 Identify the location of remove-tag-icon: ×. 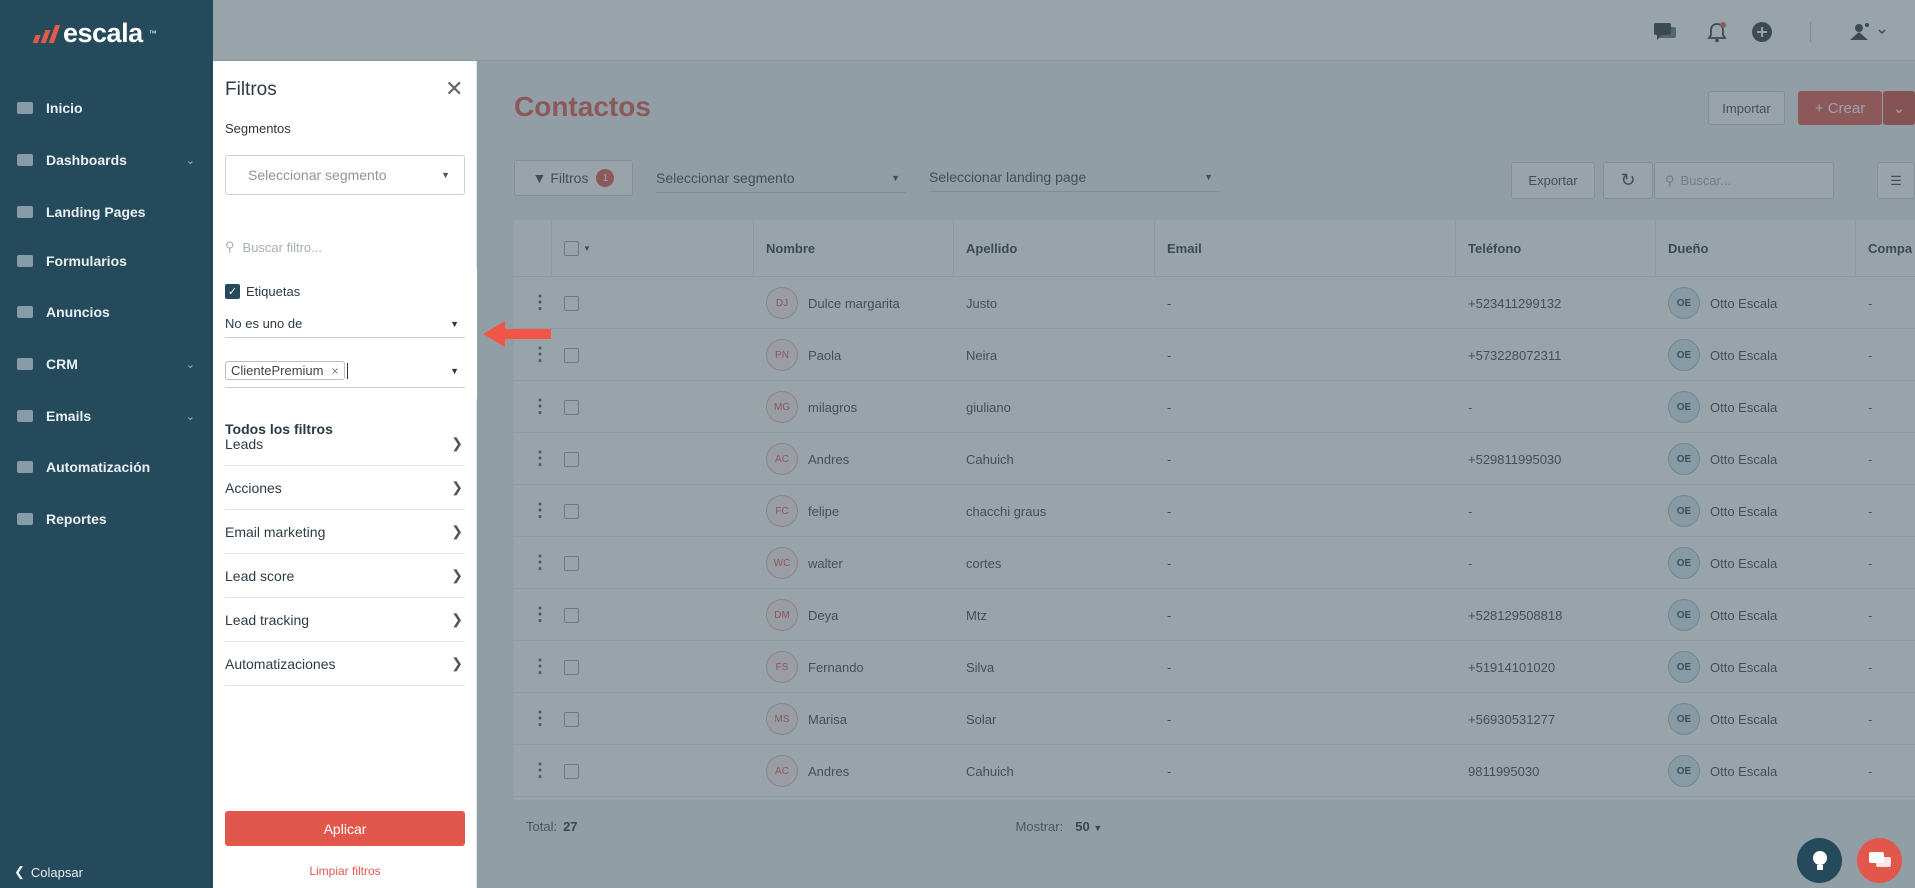
(334, 371).